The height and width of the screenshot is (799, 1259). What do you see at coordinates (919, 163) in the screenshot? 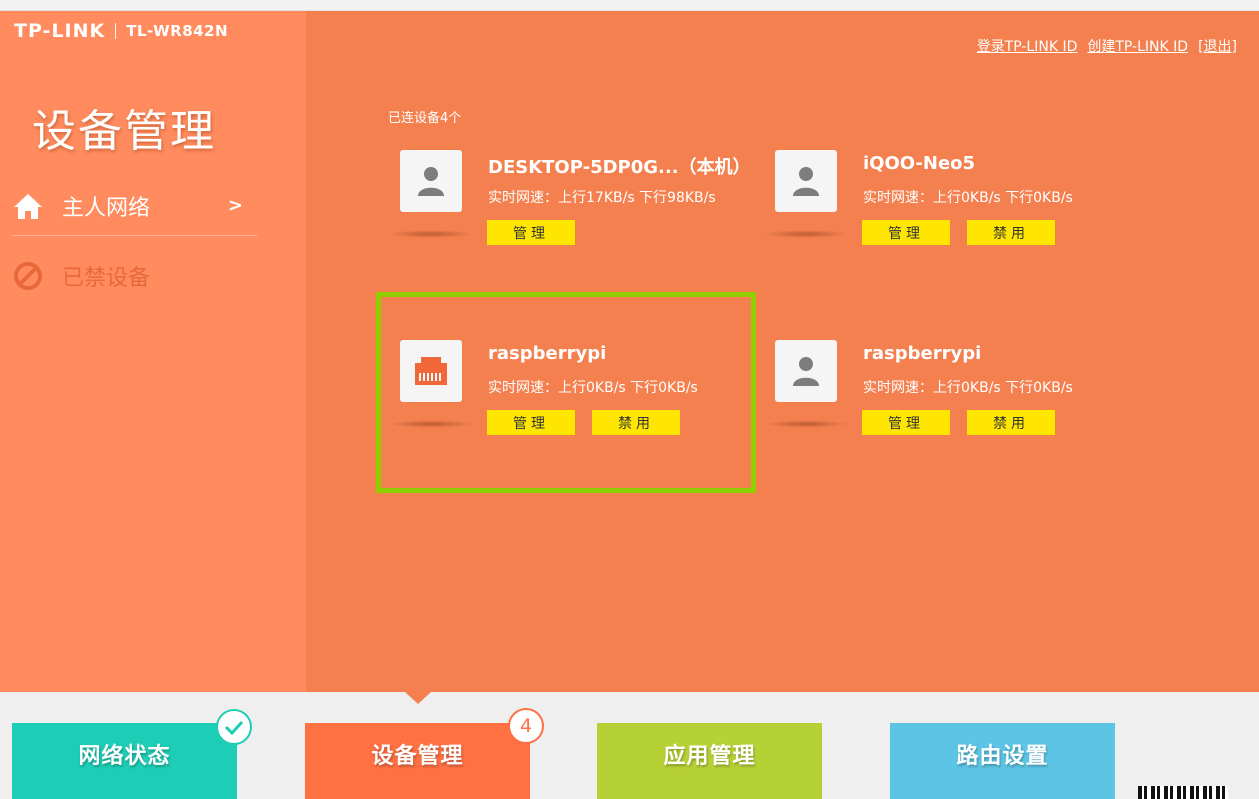
I see `device-name: iQOO-Neo5` at bounding box center [919, 163].